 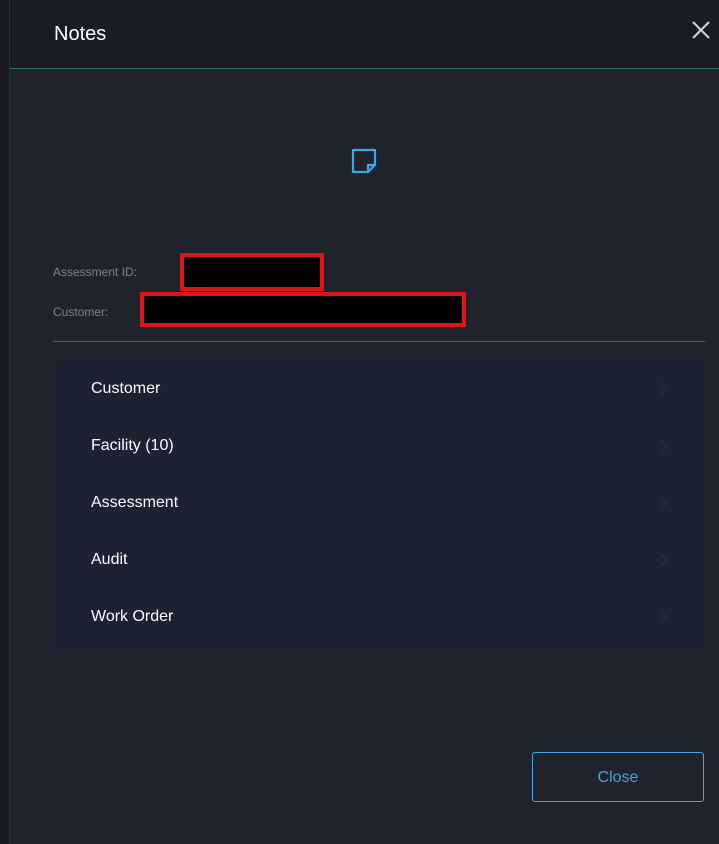 What do you see at coordinates (109, 559) in the screenshot?
I see `menu-item-label: Audit` at bounding box center [109, 559].